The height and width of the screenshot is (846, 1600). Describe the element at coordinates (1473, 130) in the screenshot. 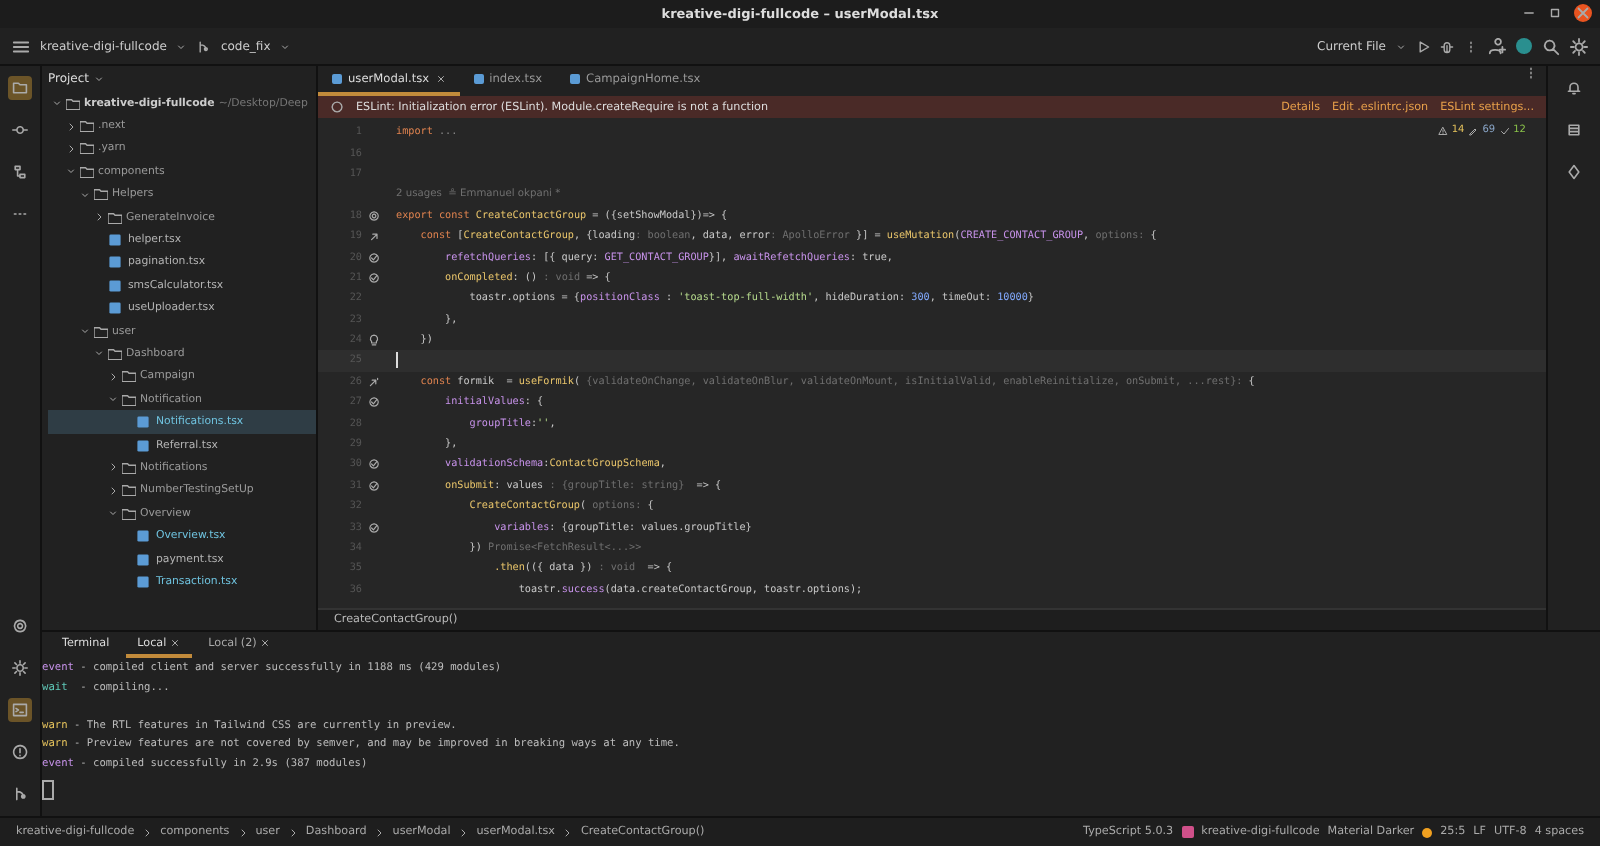

I see `typo-icon` at that location.